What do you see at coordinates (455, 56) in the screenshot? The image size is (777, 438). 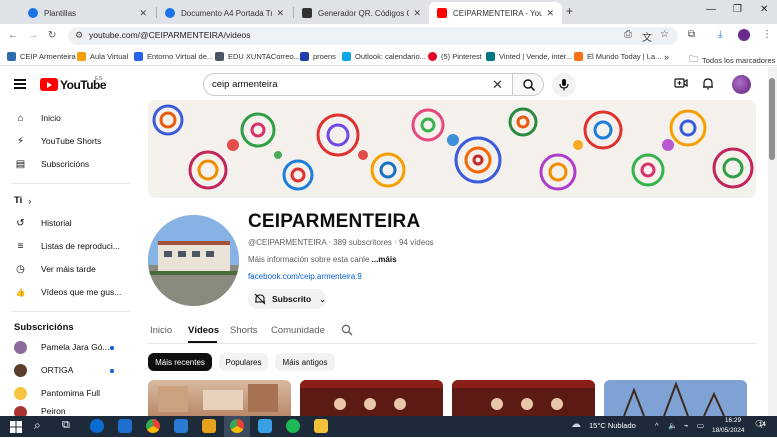 I see `bookmark-pinterest: (5) Pinterest` at bounding box center [455, 56].